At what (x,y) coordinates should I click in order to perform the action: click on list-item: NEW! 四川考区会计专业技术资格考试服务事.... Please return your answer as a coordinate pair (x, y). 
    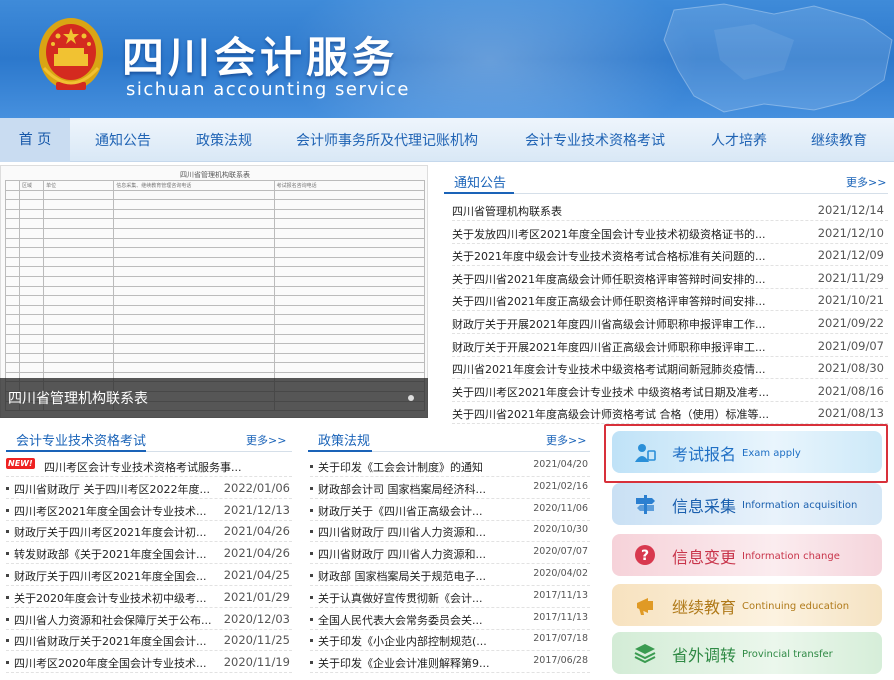
    Looking at the image, I should click on (149, 466).